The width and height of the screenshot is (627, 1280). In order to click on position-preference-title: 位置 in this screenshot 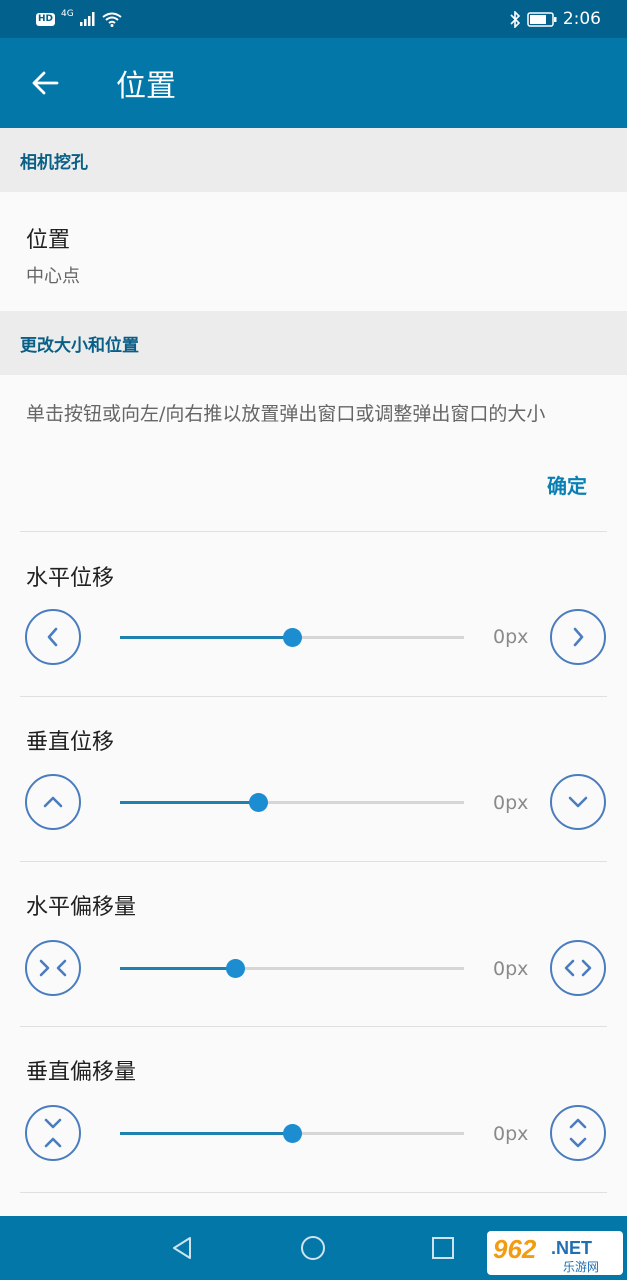, I will do `click(48, 240)`.